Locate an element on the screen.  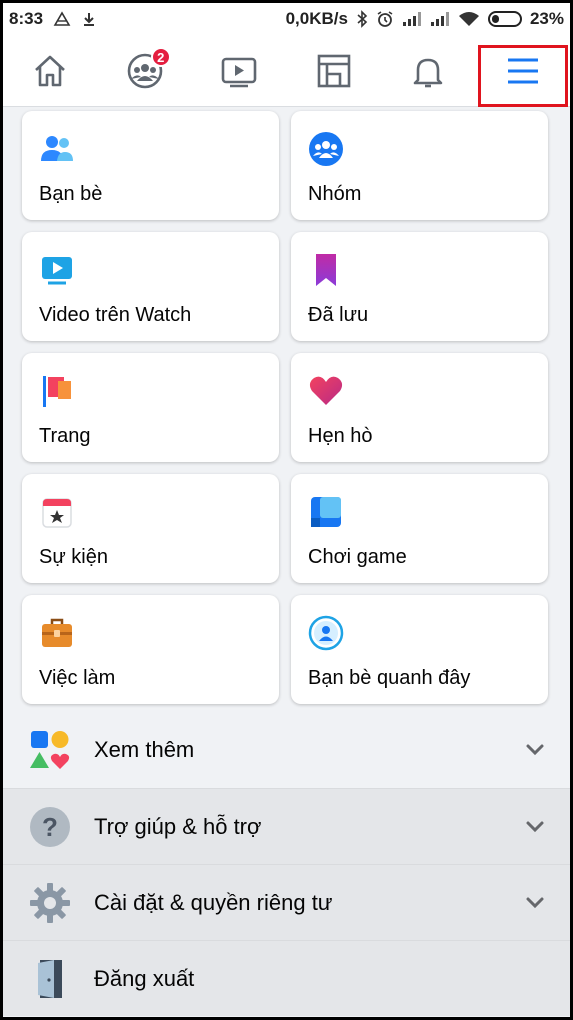
row-logout: Đăng xuất is located at coordinates (286, 978).